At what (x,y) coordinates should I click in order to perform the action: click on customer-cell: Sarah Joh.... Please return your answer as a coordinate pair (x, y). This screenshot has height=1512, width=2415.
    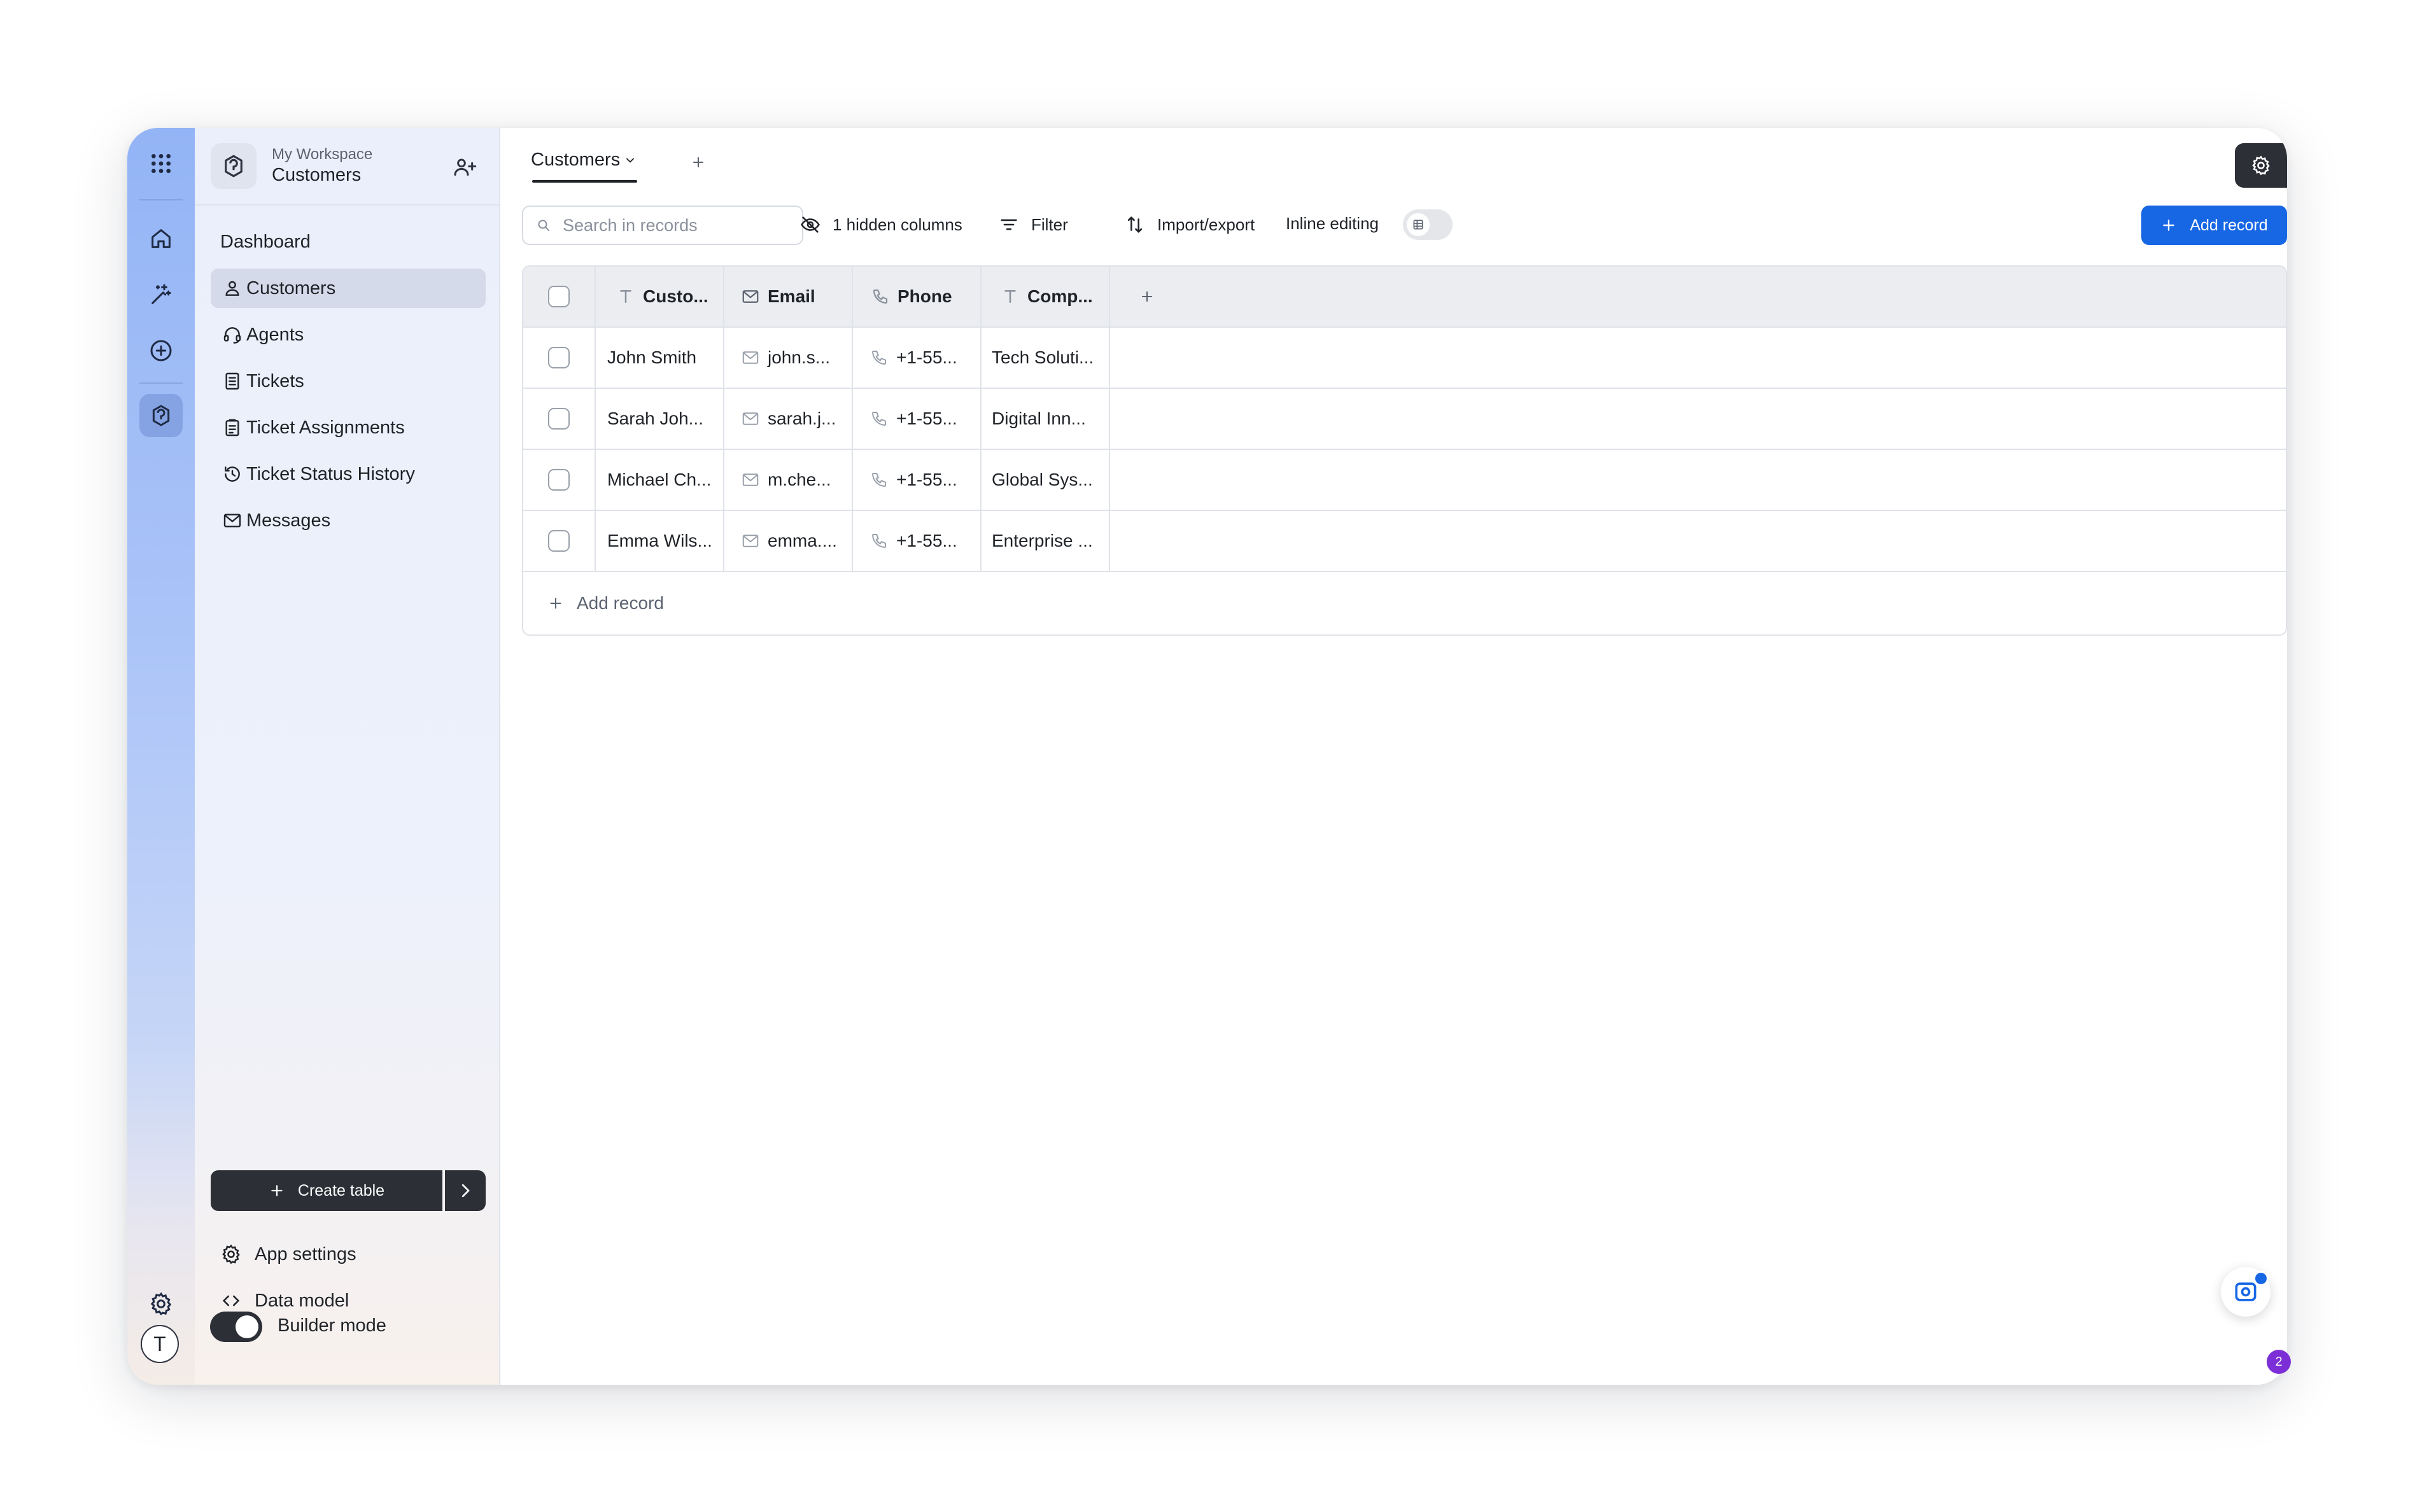
    Looking at the image, I should click on (660, 419).